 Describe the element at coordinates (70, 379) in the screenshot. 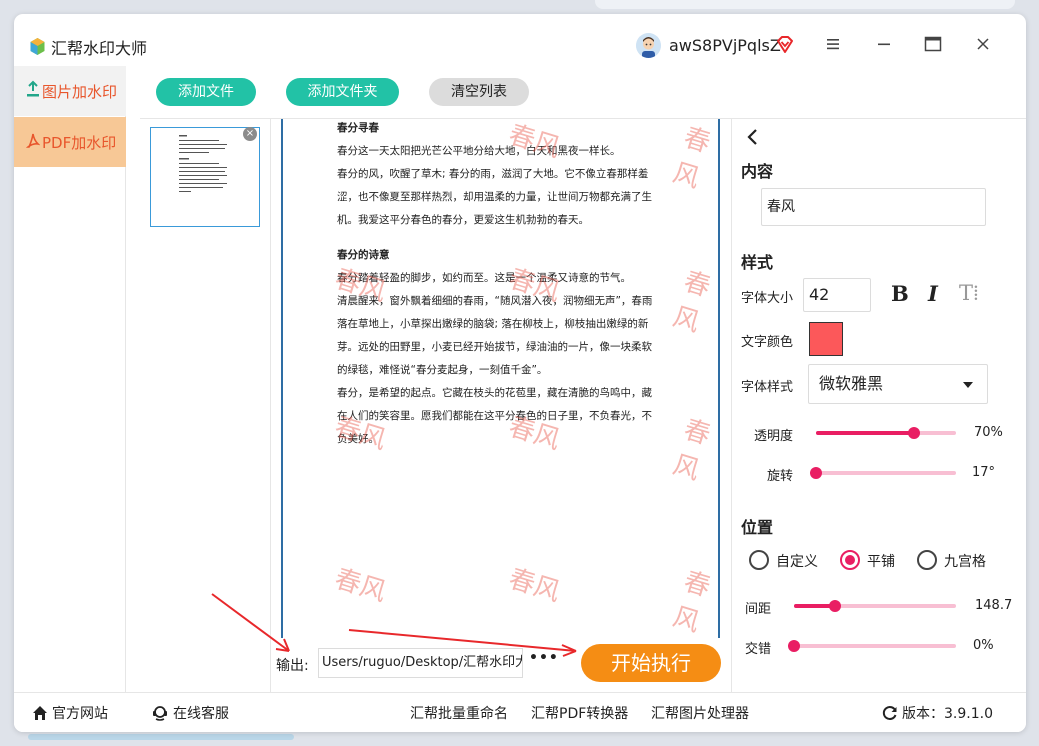

I see `sidebar: 图片加水印 PDF加水印` at that location.